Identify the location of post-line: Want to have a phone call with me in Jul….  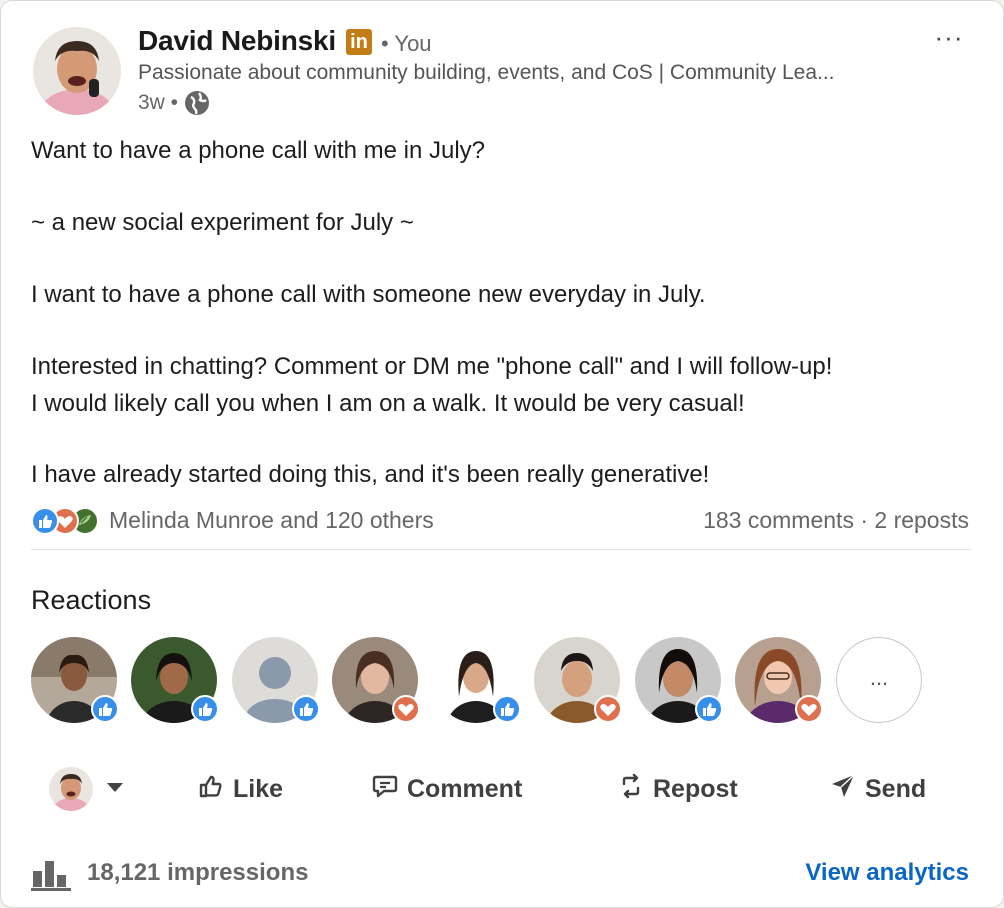
(258, 150).